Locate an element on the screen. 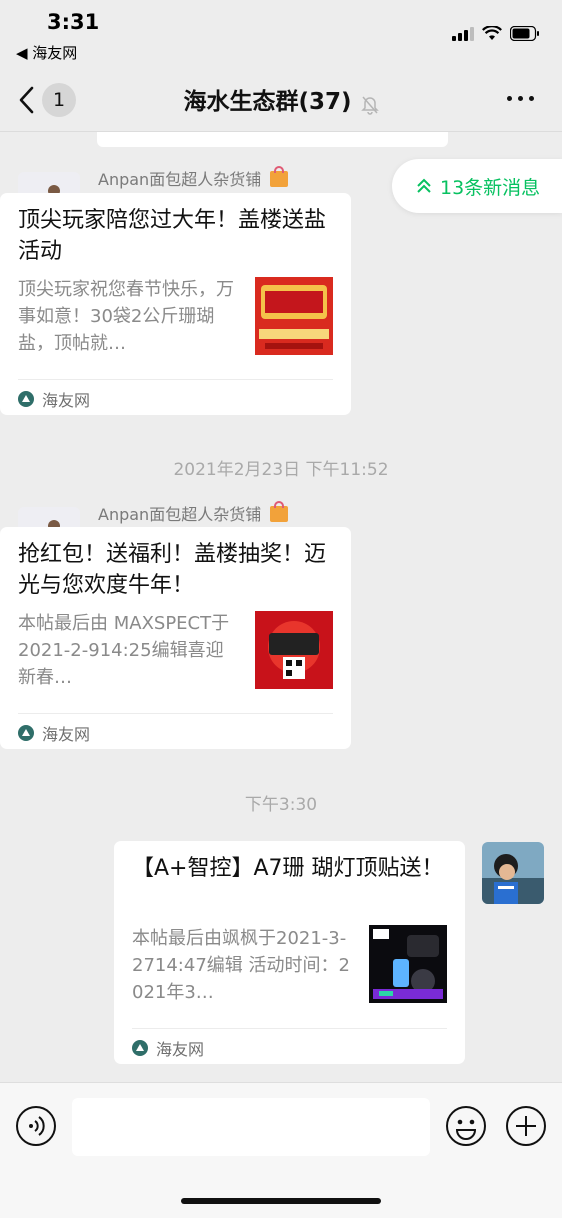  previous-message-bubble is located at coordinates (272, 139).